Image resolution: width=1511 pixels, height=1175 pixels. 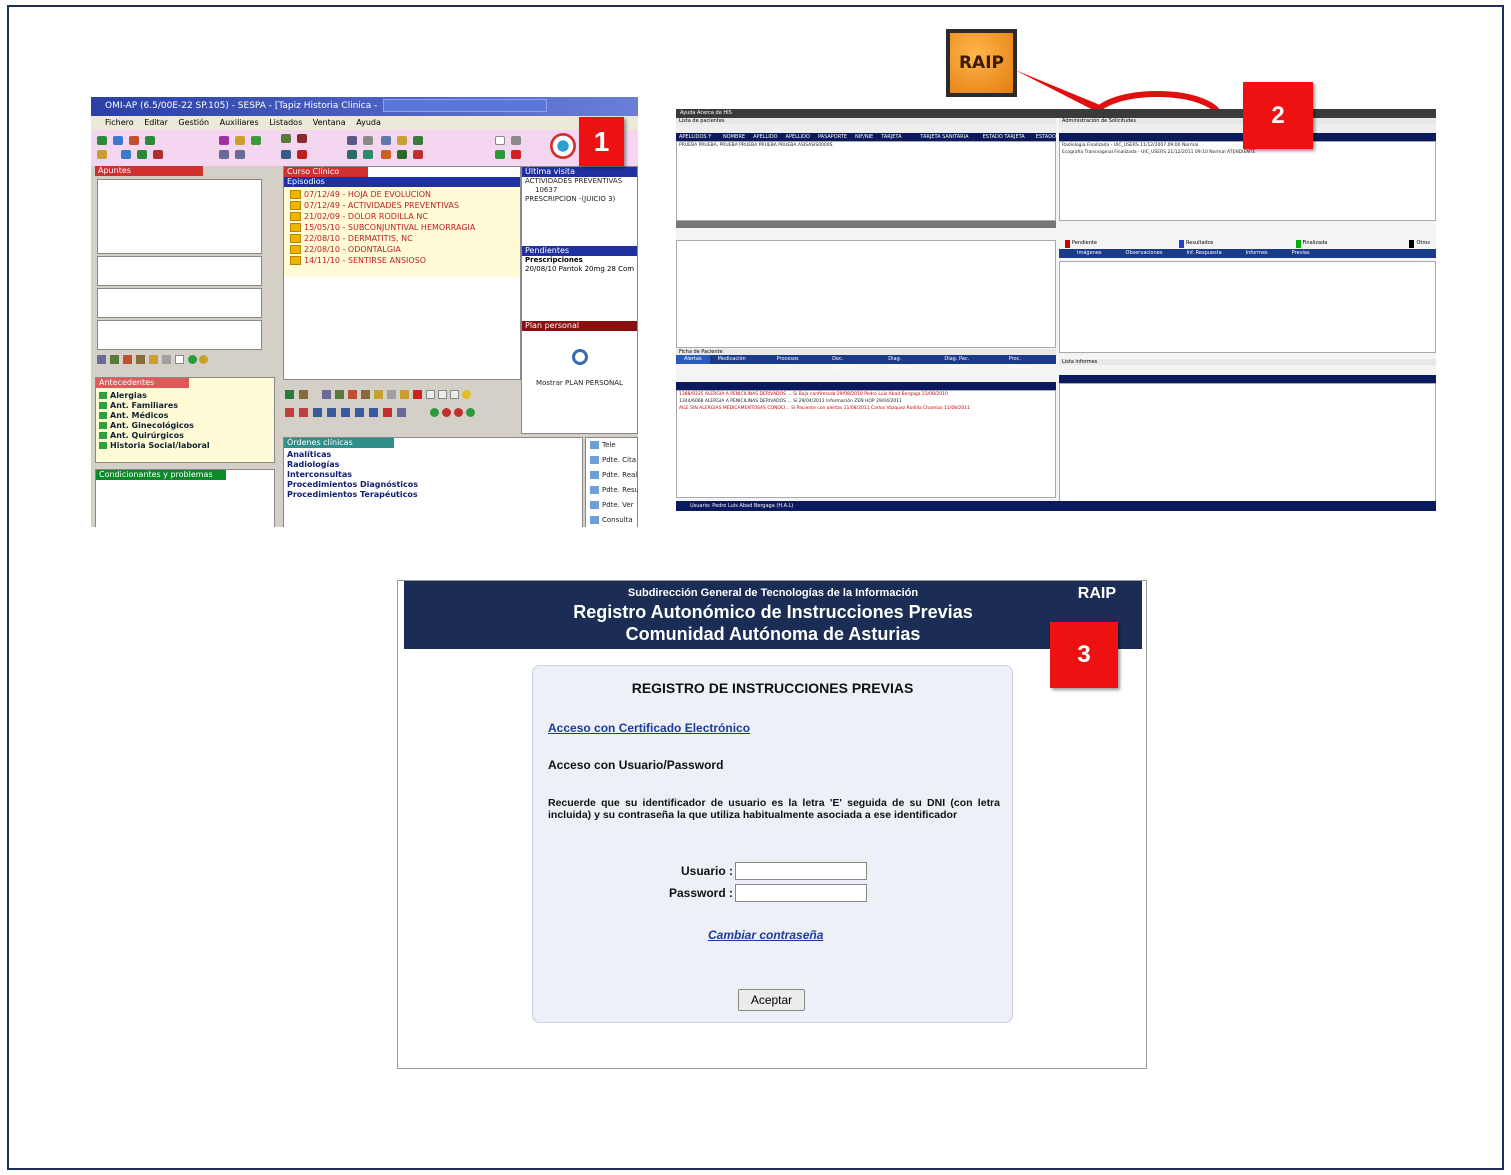 I want to click on antecedentes-item: Ant. Familiares, so click(x=185, y=406).